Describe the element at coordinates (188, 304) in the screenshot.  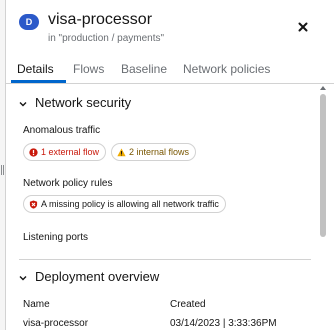
I see `created-column-header: Created` at that location.